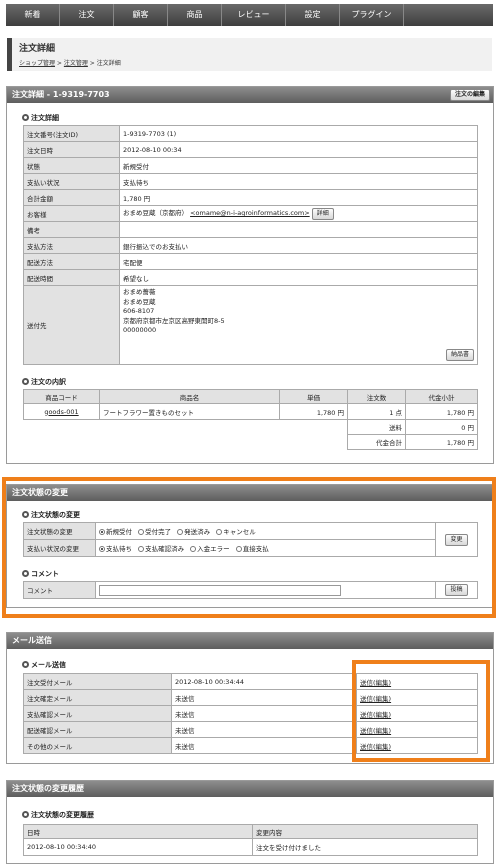 This screenshot has width=500, height=868. What do you see at coordinates (155, 213) in the screenshot?
I see `customer-name: おまめ豆蔵（京都府）` at bounding box center [155, 213].